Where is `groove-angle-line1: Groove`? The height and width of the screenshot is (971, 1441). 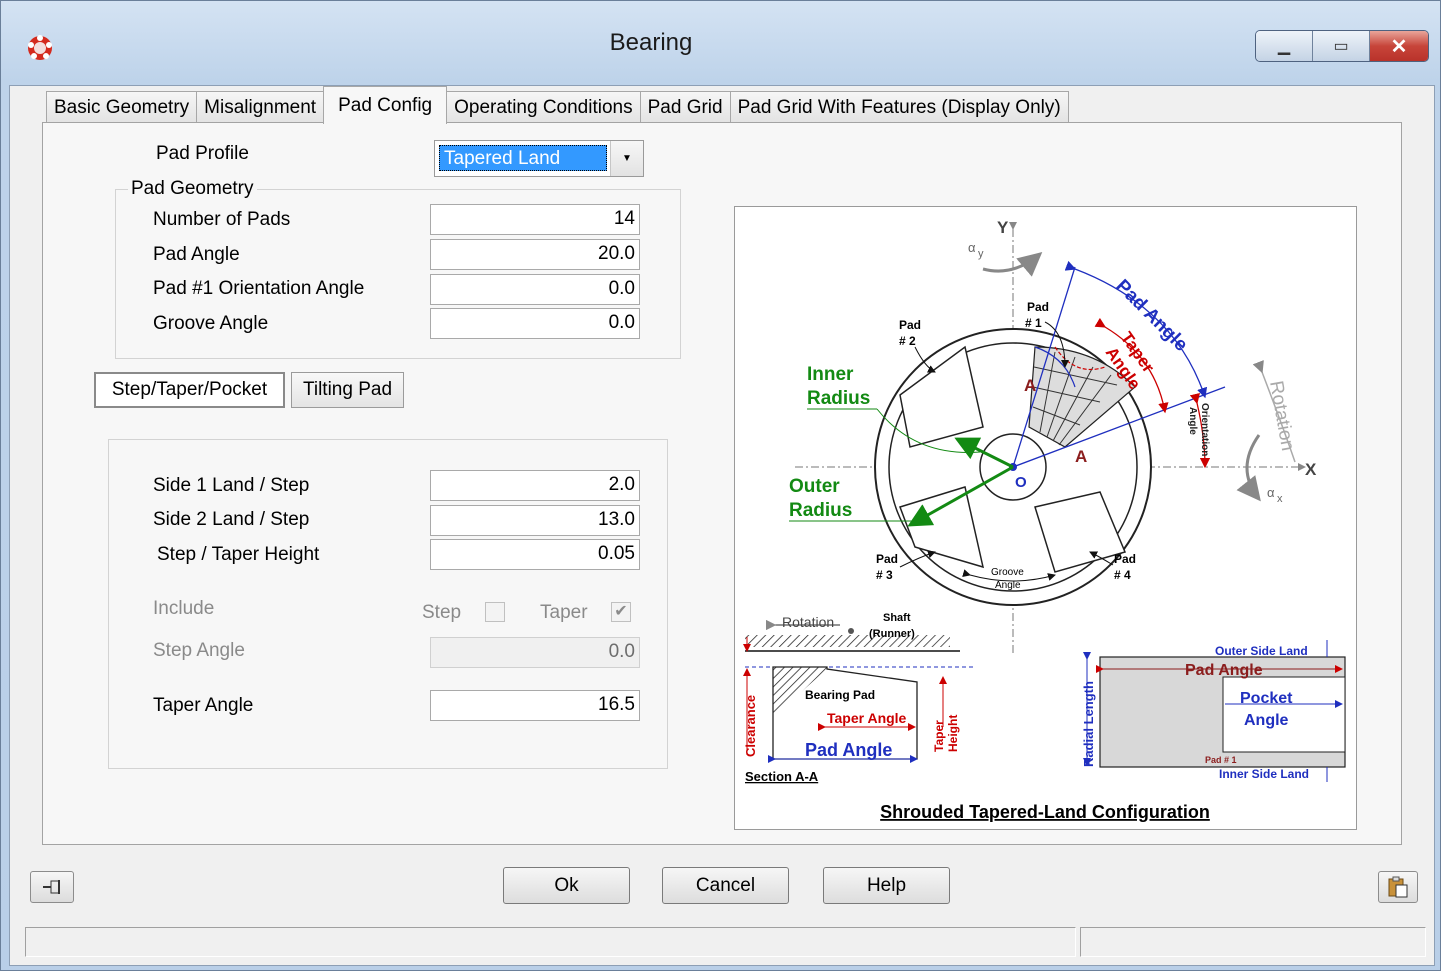 groove-angle-line1: Groove is located at coordinates (1007, 572).